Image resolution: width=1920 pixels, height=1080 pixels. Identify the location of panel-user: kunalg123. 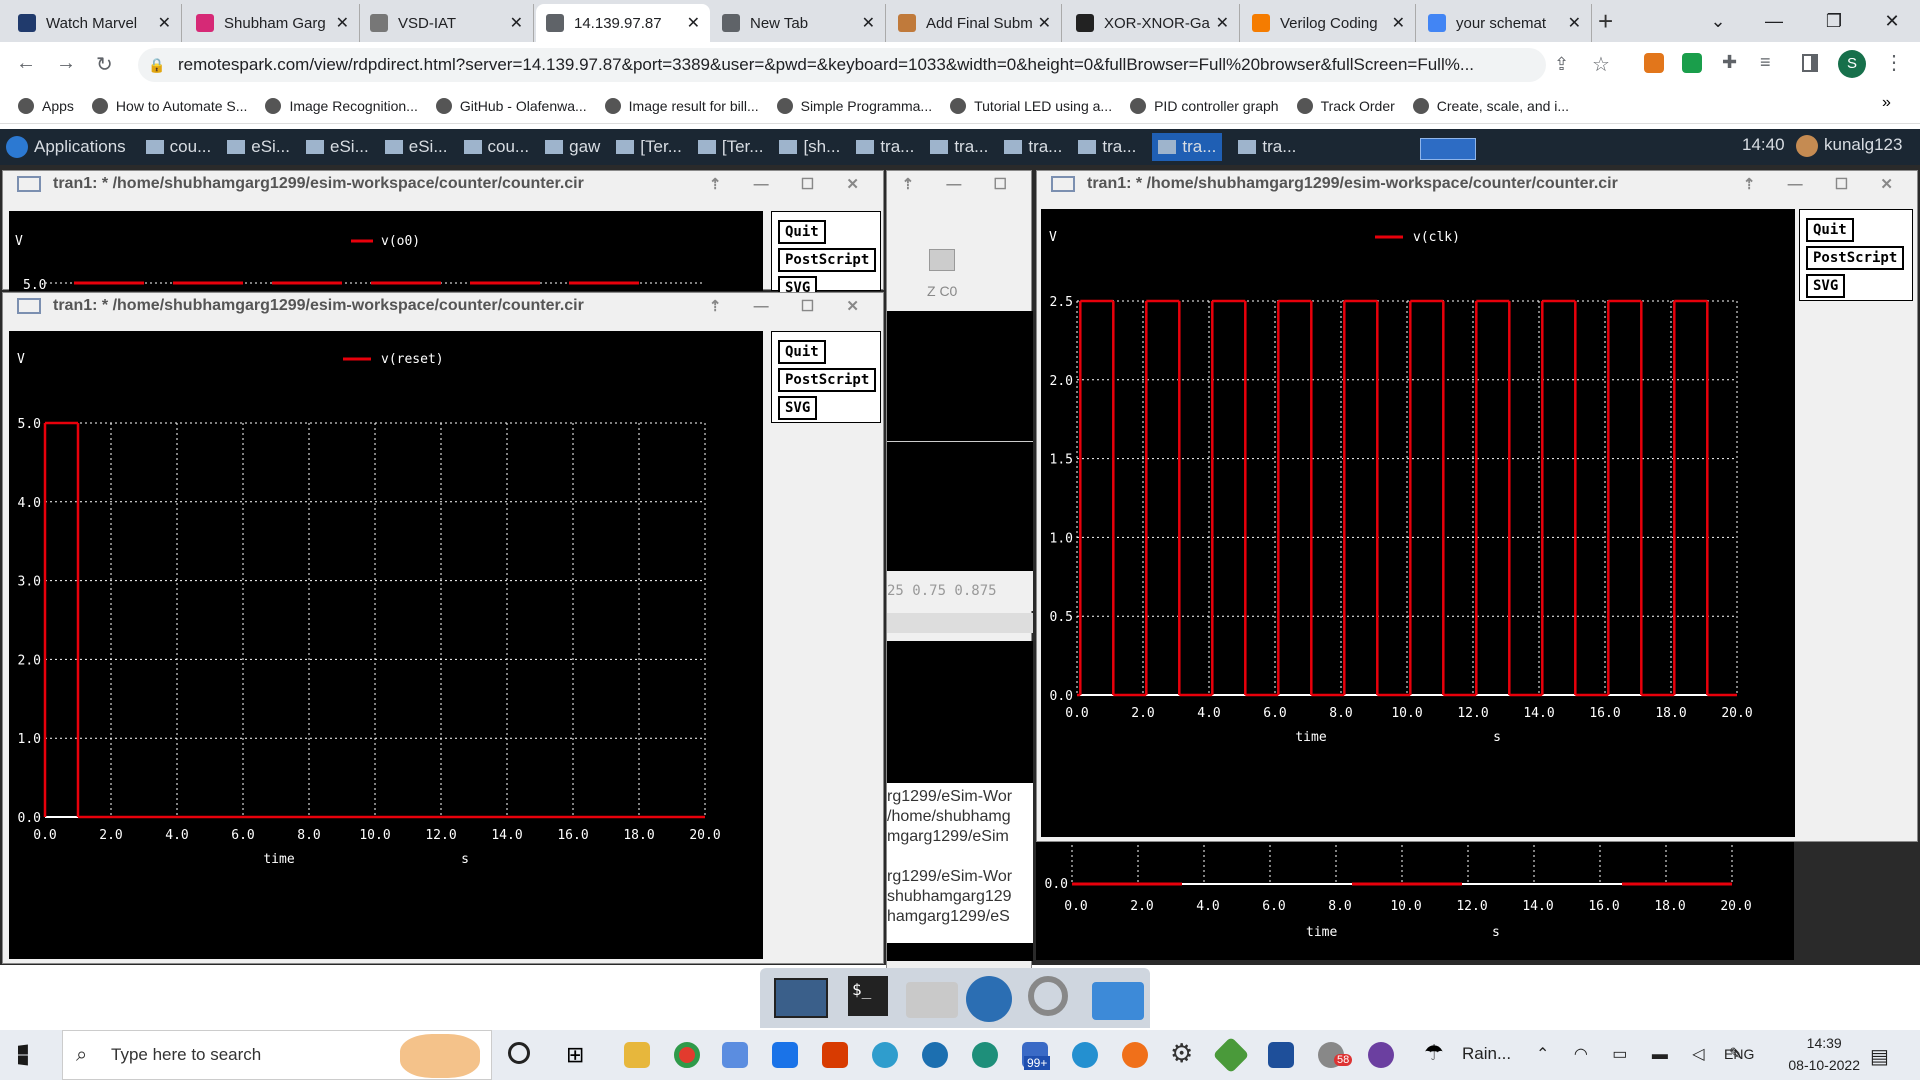
(1863, 145).